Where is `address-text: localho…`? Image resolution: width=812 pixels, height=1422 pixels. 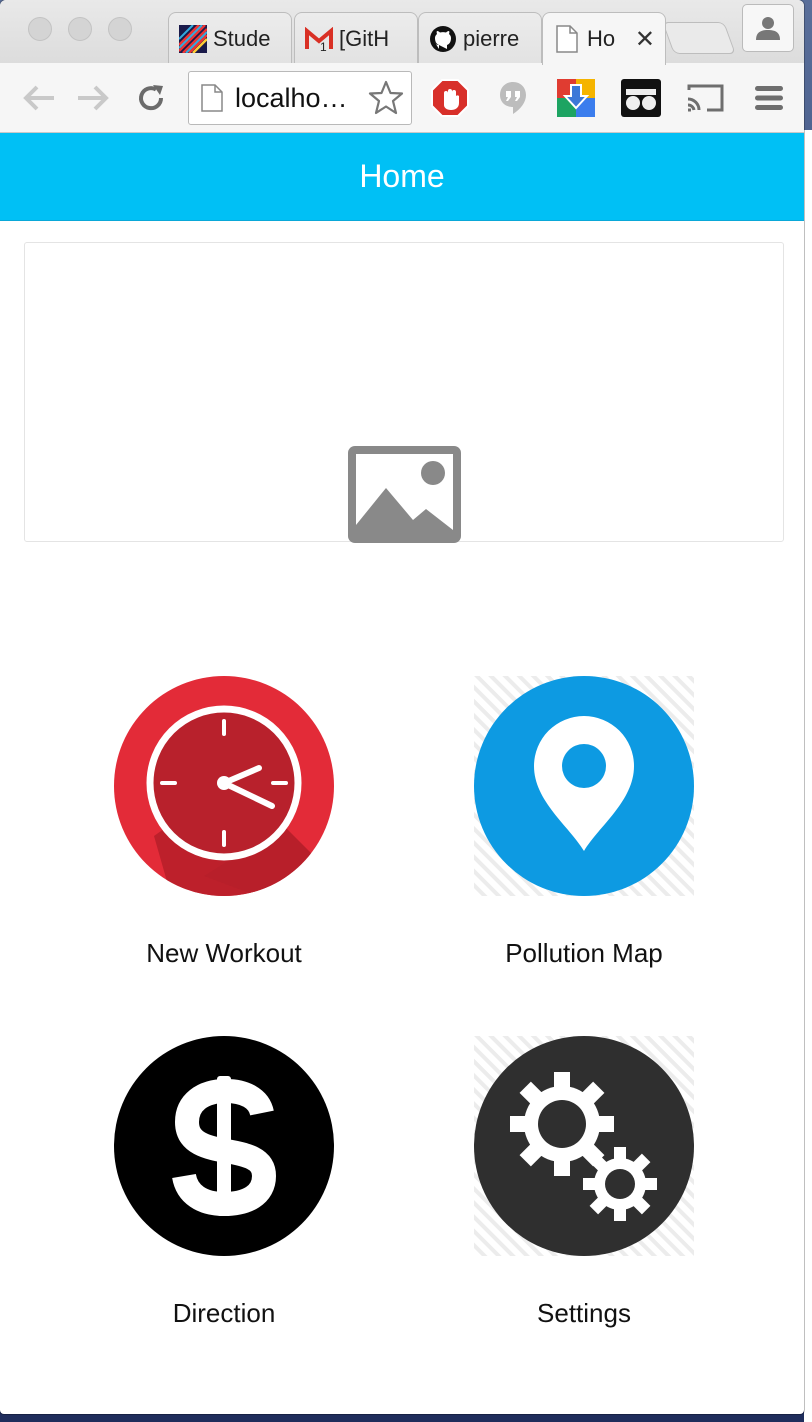 address-text: localho… is located at coordinates (291, 97).